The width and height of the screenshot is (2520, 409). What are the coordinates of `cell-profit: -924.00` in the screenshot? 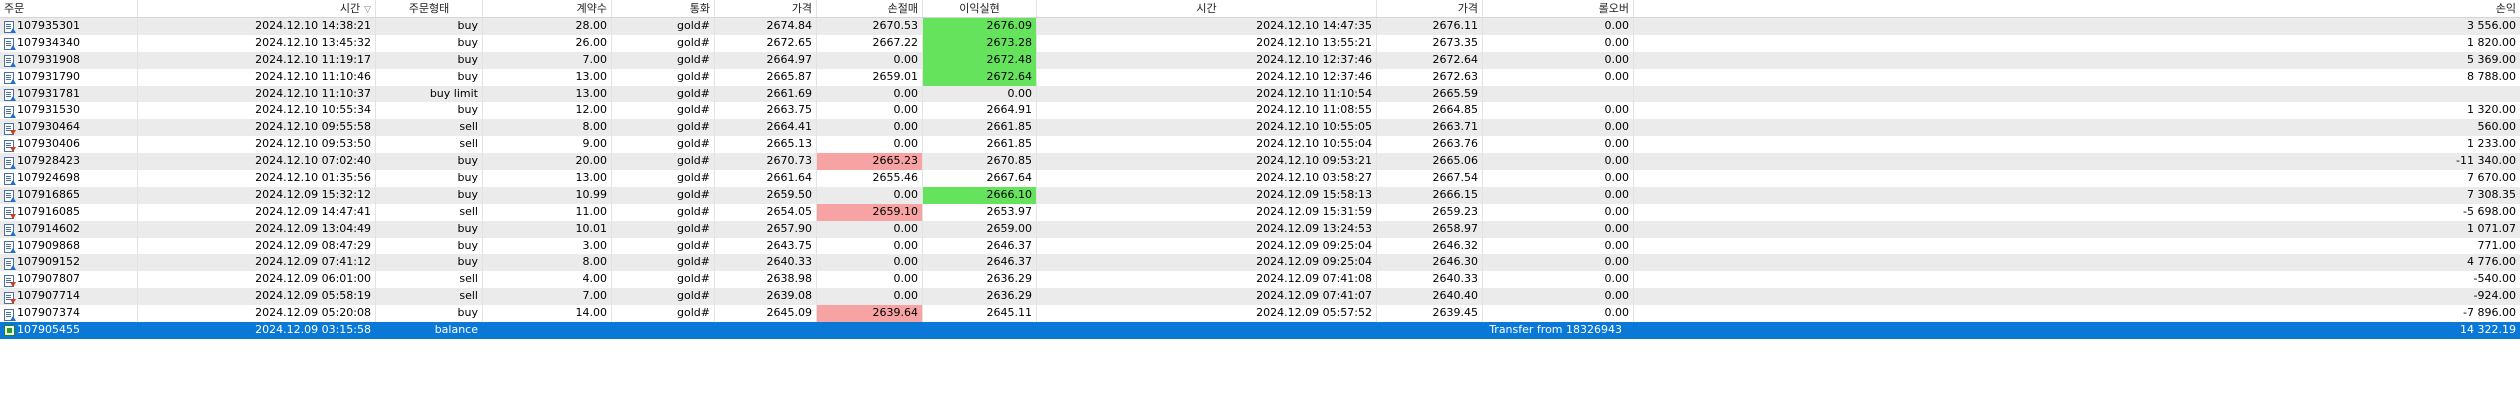 It's located at (2494, 296).